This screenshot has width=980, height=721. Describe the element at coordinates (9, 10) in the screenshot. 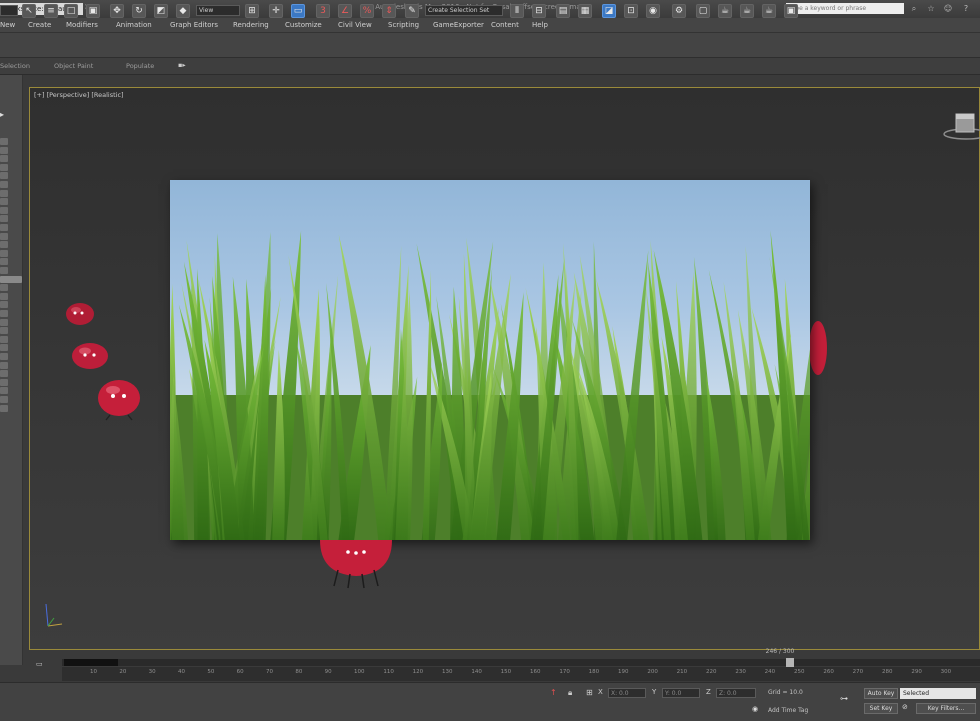

I see `selection-filter-dropdown` at that location.